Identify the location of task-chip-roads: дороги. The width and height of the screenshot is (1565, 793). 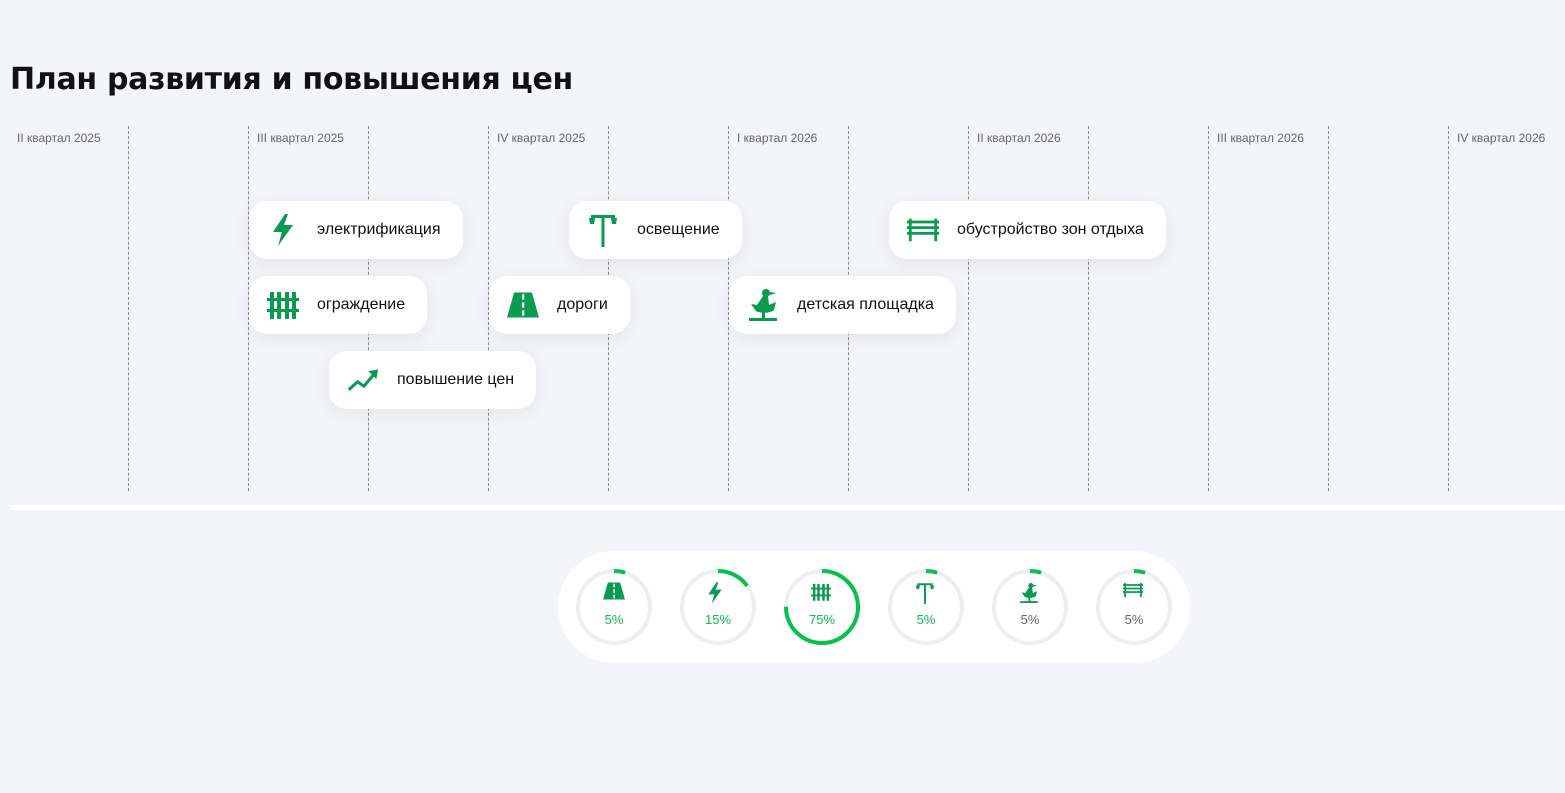
(559, 305).